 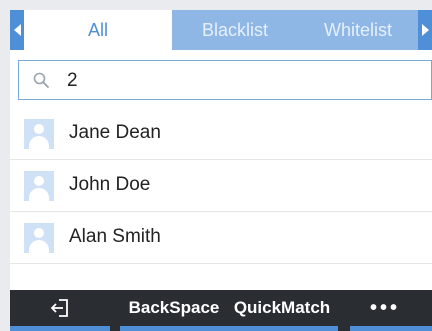 I want to click on backspace-button: BackSpace, so click(x=174, y=308).